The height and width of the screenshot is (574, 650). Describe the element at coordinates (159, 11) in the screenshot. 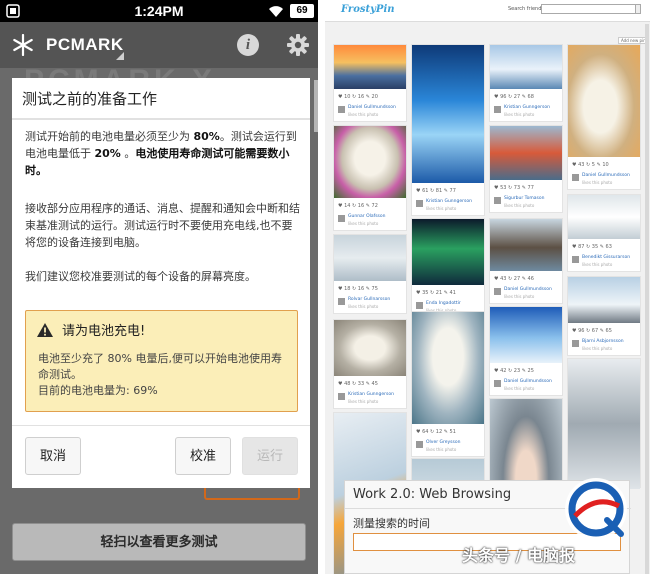

I see `status-bar: 1:24PM 69` at that location.